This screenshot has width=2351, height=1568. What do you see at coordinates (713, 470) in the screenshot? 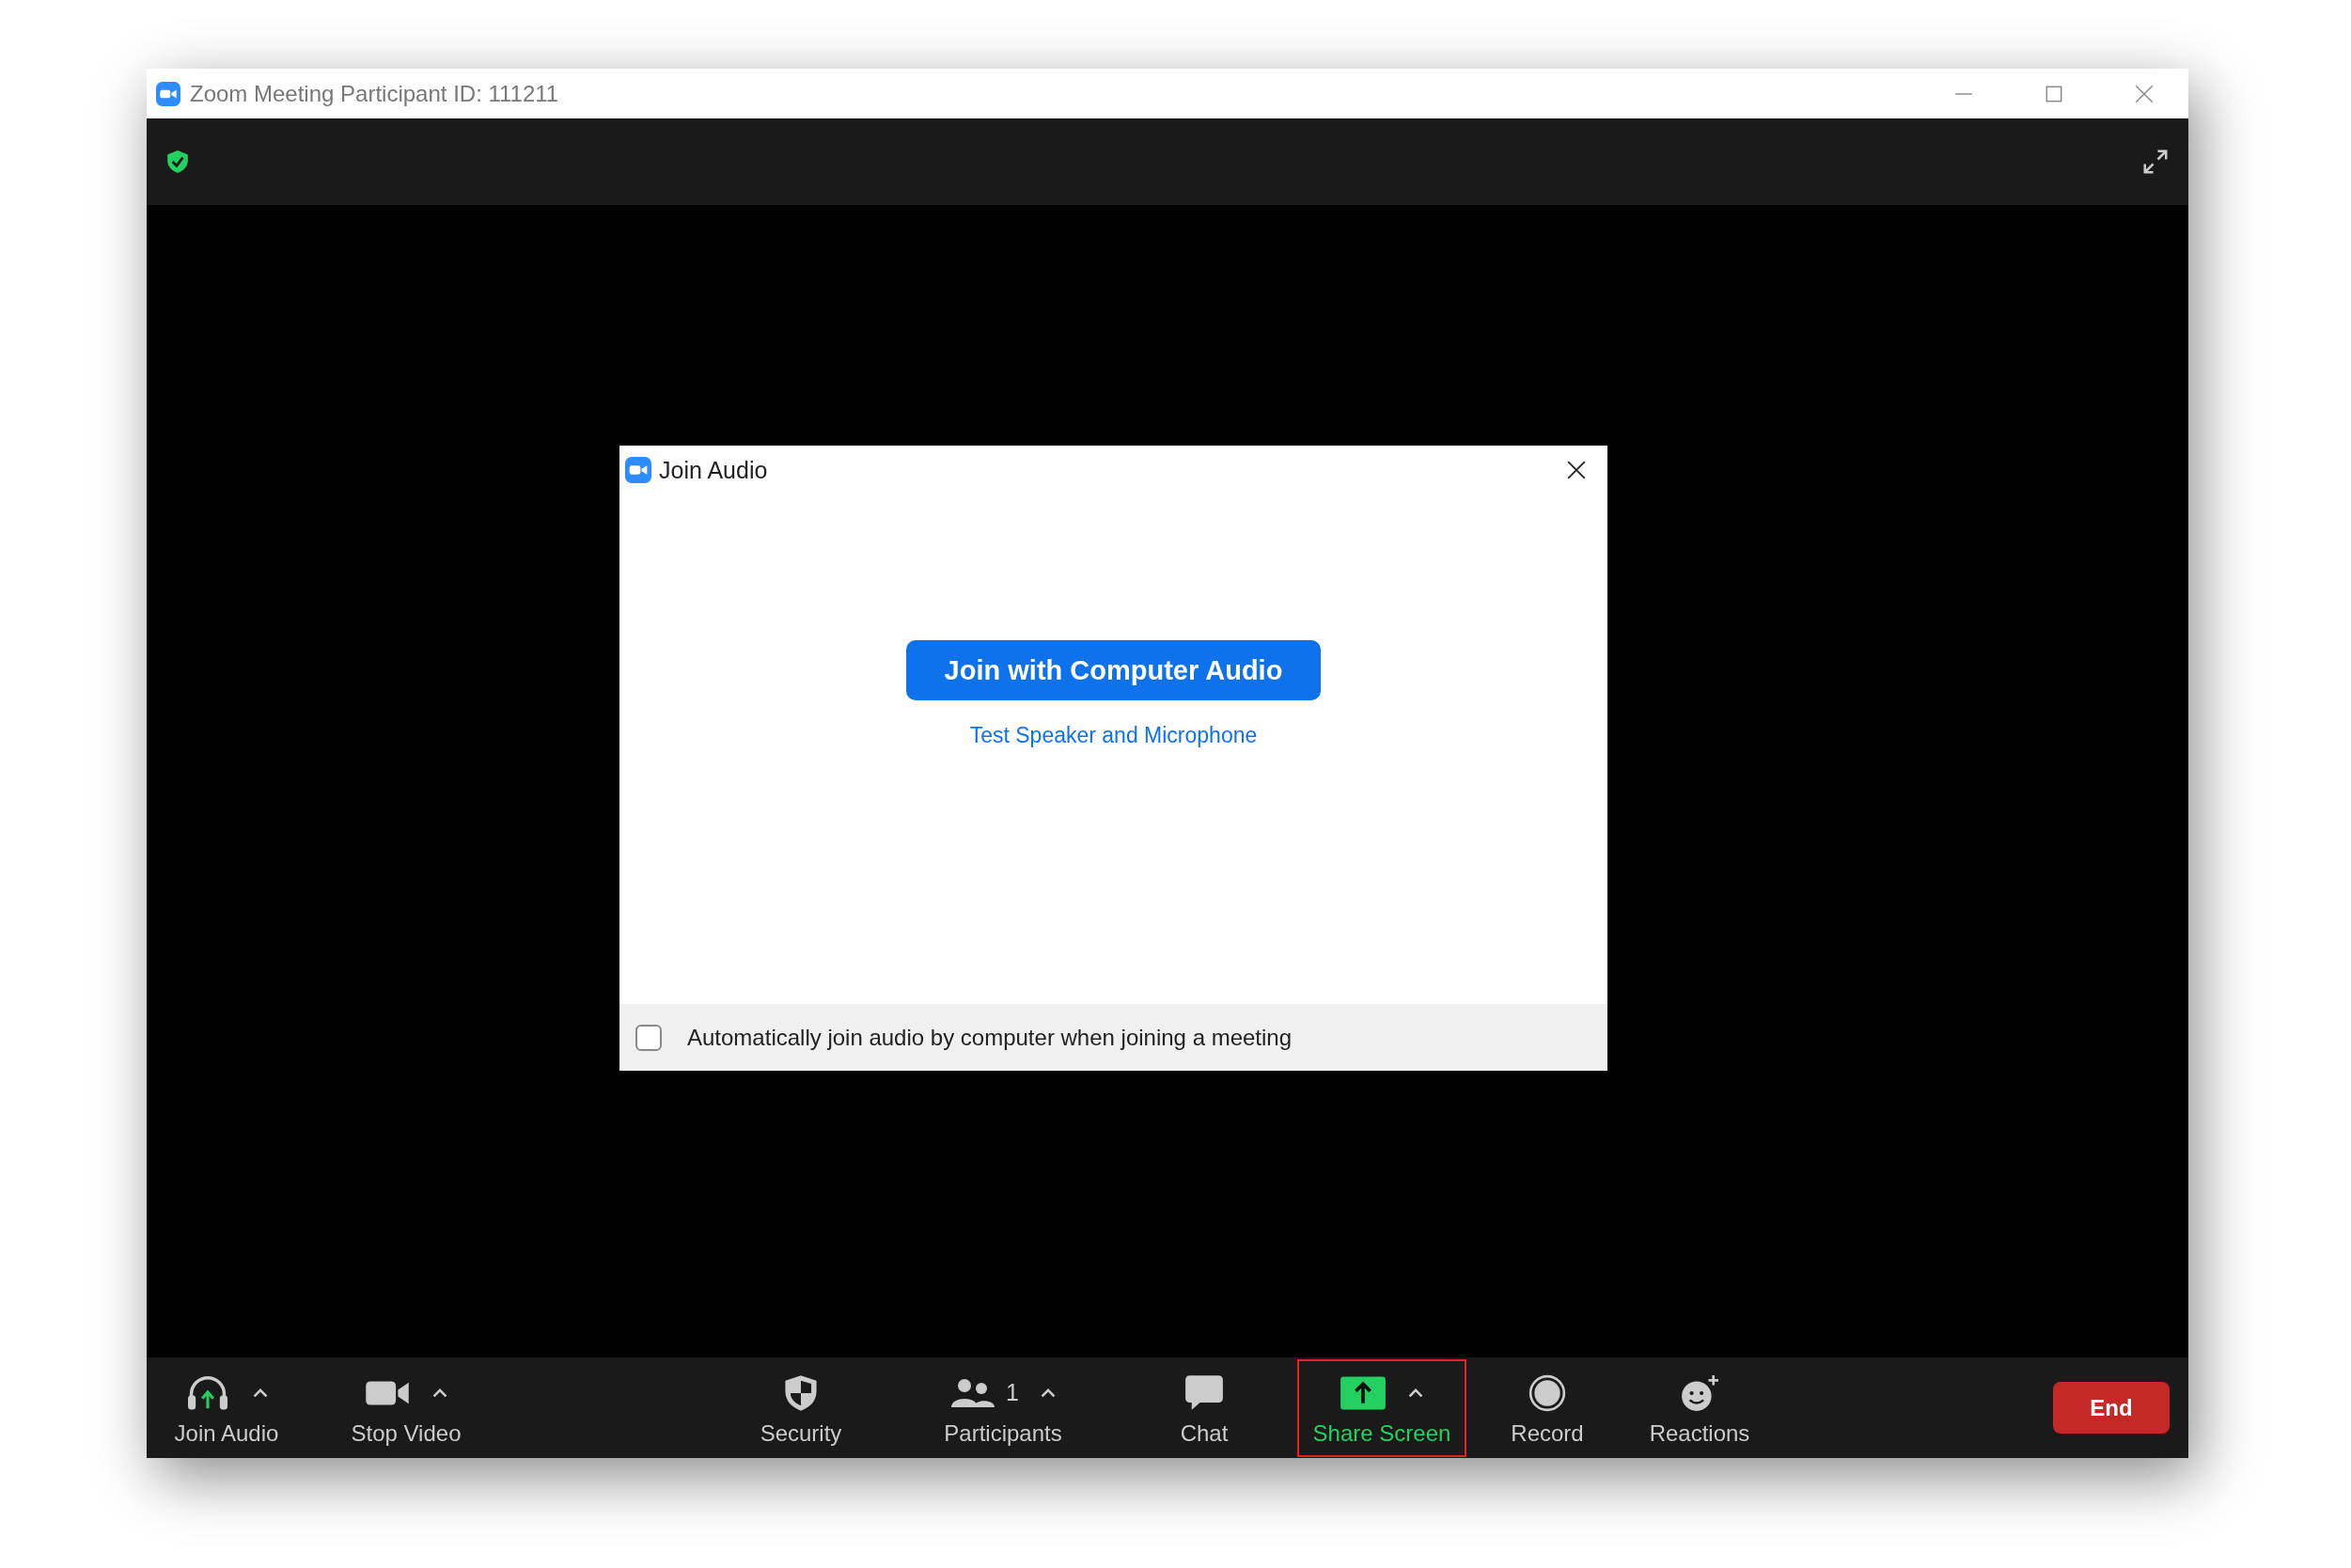
I see `dialog-title: Join Audio` at bounding box center [713, 470].